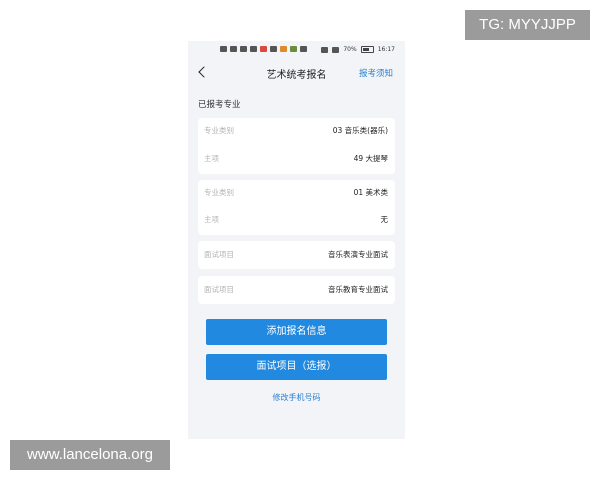  Describe the element at coordinates (370, 158) in the screenshot. I see `row-value: 49 大提琴` at that location.